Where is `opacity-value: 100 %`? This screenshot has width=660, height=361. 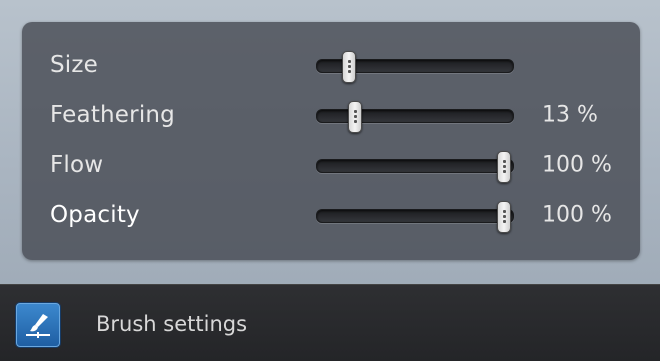 opacity-value: 100 % is located at coordinates (577, 215).